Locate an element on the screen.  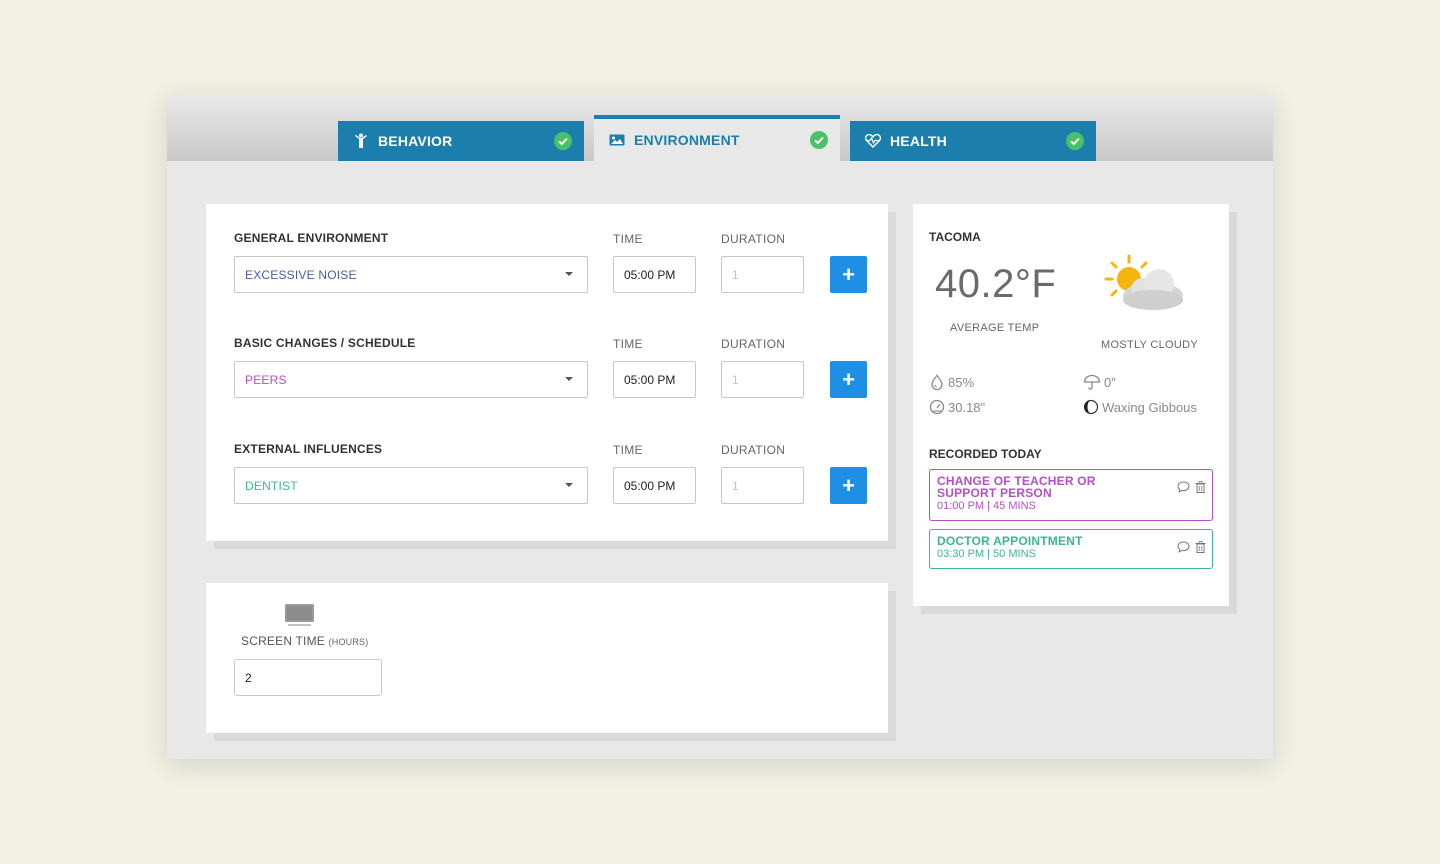
basic-changes-select: PEERS is located at coordinates (411, 379).